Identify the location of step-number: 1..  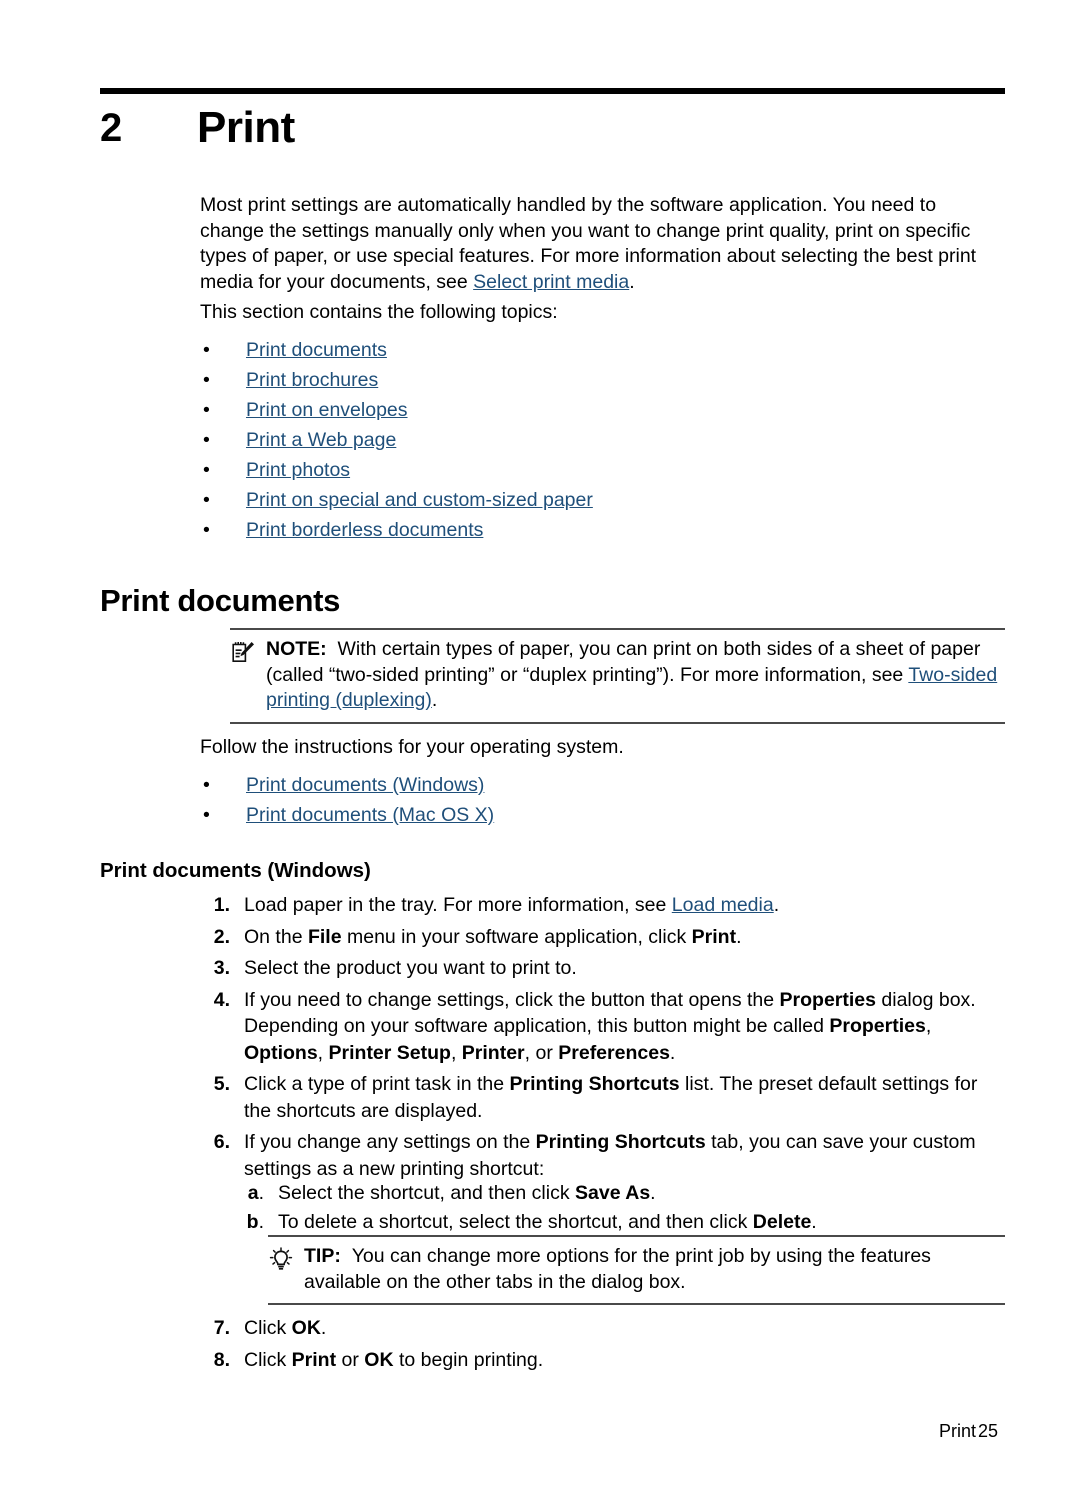
(221, 905).